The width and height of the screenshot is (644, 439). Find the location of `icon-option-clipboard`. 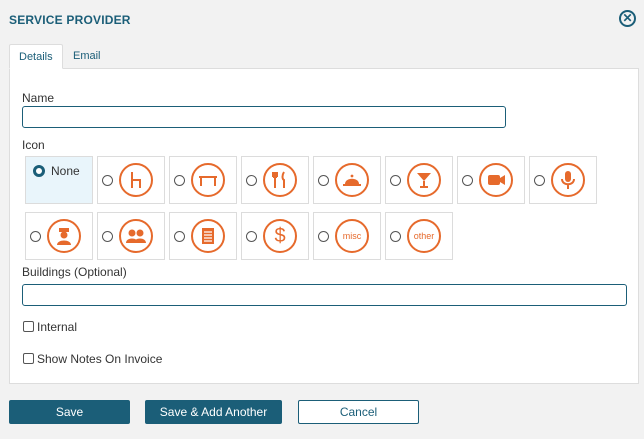

icon-option-clipboard is located at coordinates (203, 236).